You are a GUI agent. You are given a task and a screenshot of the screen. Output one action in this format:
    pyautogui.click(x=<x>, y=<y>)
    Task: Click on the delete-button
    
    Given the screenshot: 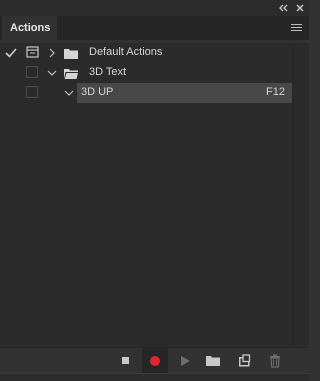 What is the action you would take?
    pyautogui.click(x=275, y=361)
    